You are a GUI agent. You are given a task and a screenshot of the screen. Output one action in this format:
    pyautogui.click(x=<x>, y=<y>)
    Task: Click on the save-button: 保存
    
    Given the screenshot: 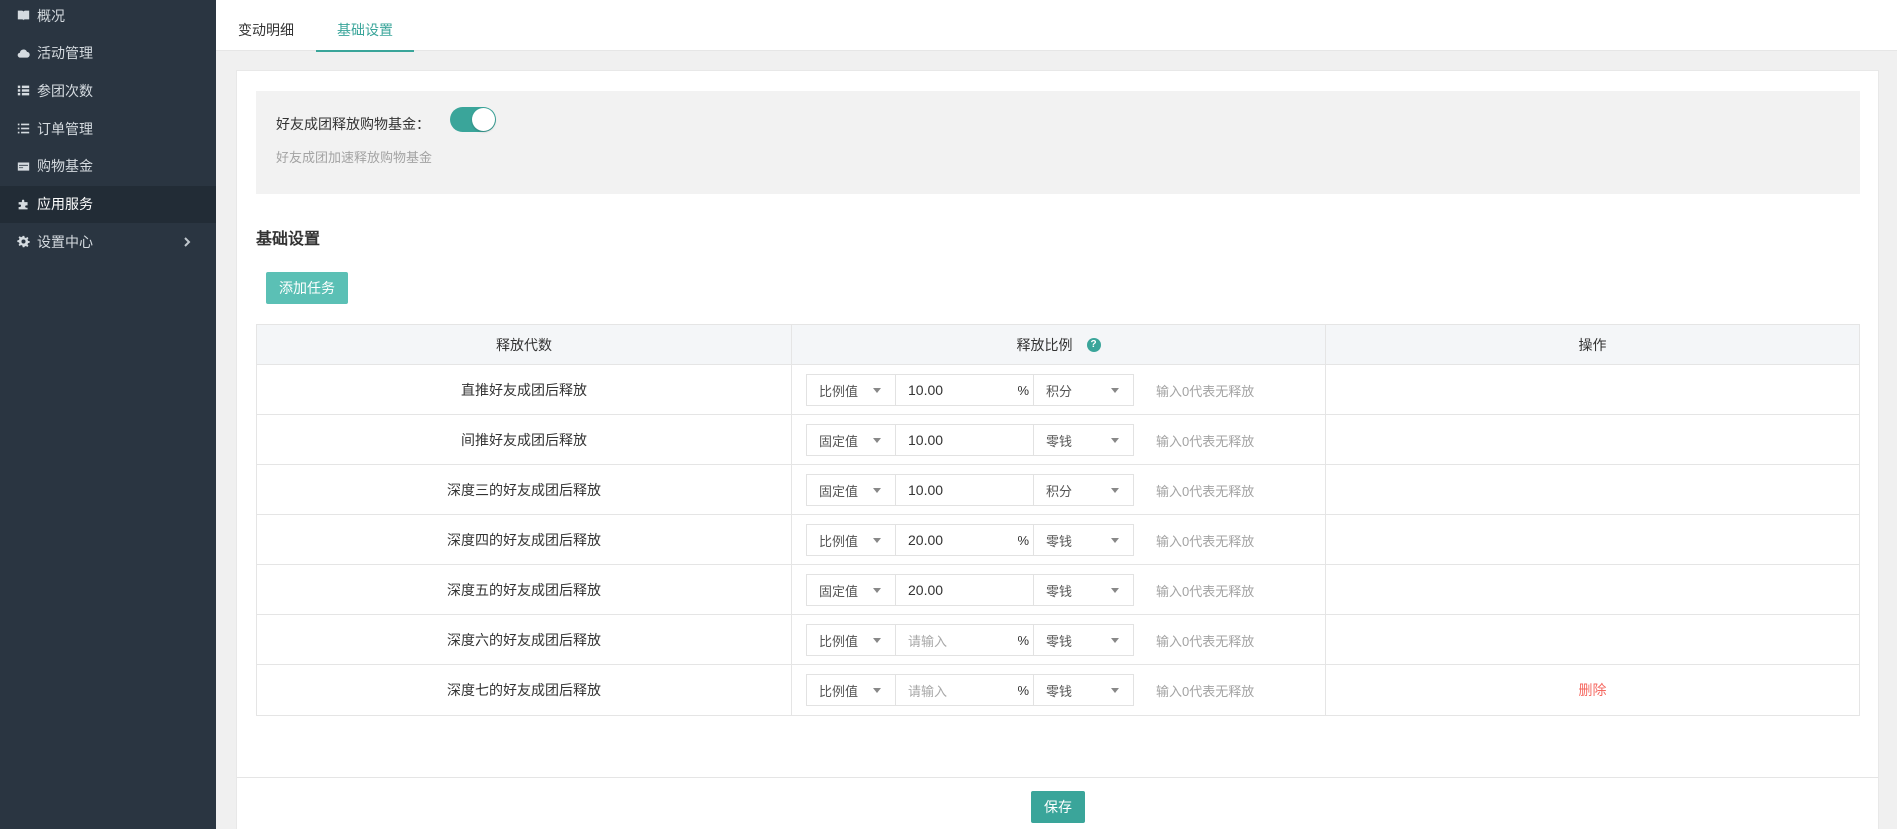 What is the action you would take?
    pyautogui.click(x=1058, y=807)
    